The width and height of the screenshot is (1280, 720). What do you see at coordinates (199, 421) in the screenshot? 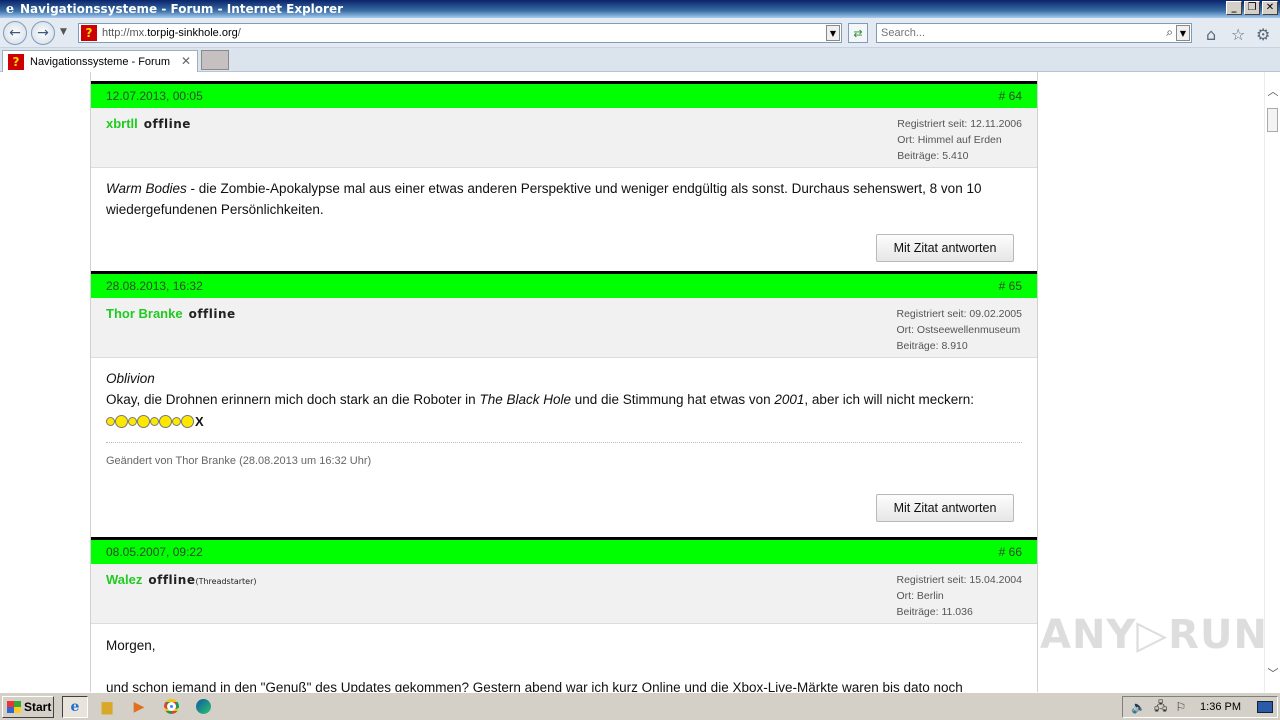
I see `smilies-end-text: X` at bounding box center [199, 421].